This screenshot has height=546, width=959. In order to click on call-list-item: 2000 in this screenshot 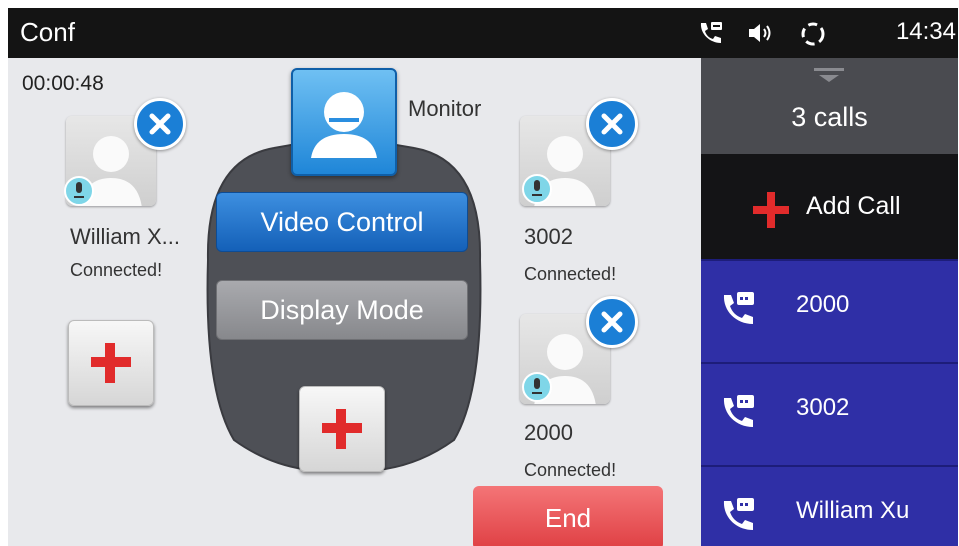, I will do `click(829, 310)`.